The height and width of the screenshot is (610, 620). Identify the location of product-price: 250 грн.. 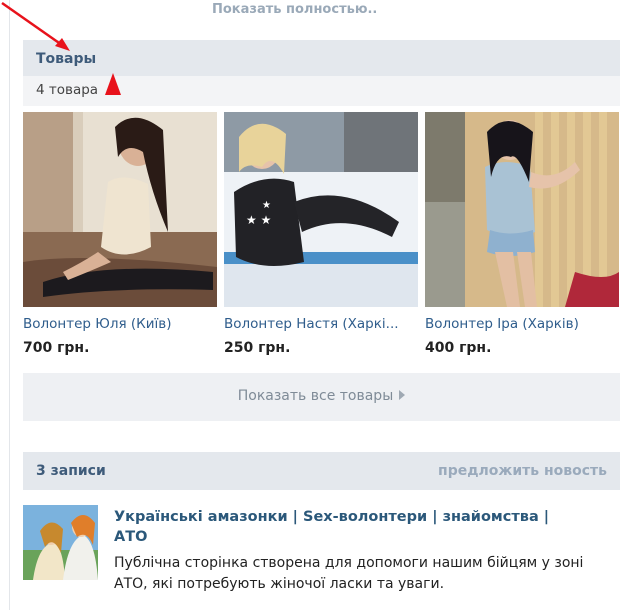
(257, 348).